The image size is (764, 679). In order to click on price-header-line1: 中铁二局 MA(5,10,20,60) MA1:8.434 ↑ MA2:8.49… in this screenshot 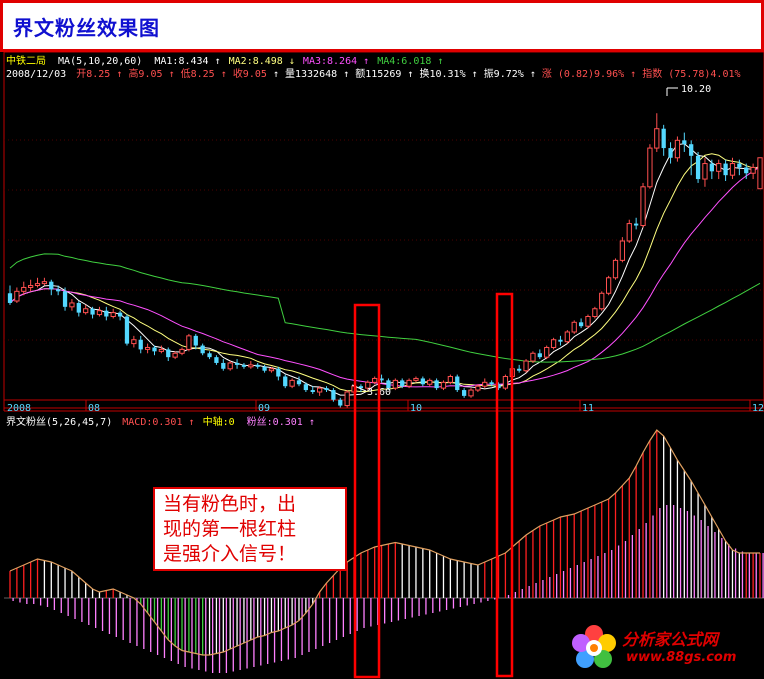, I will do `click(224, 60)`.